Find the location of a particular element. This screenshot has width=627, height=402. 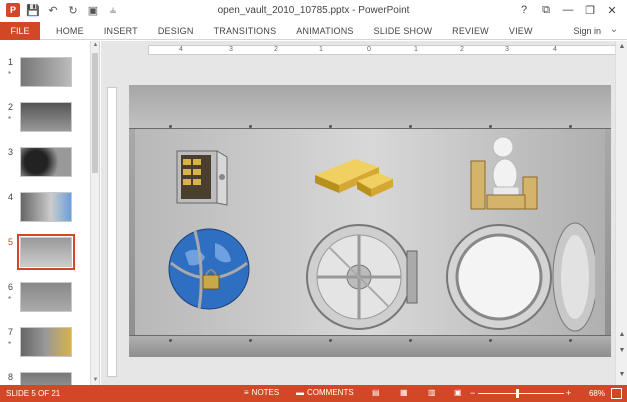

tab-home: HOME is located at coordinates (70, 31).